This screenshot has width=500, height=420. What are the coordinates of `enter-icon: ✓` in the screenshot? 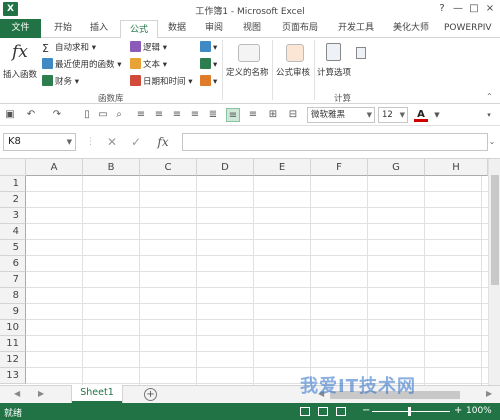 It's located at (136, 142).